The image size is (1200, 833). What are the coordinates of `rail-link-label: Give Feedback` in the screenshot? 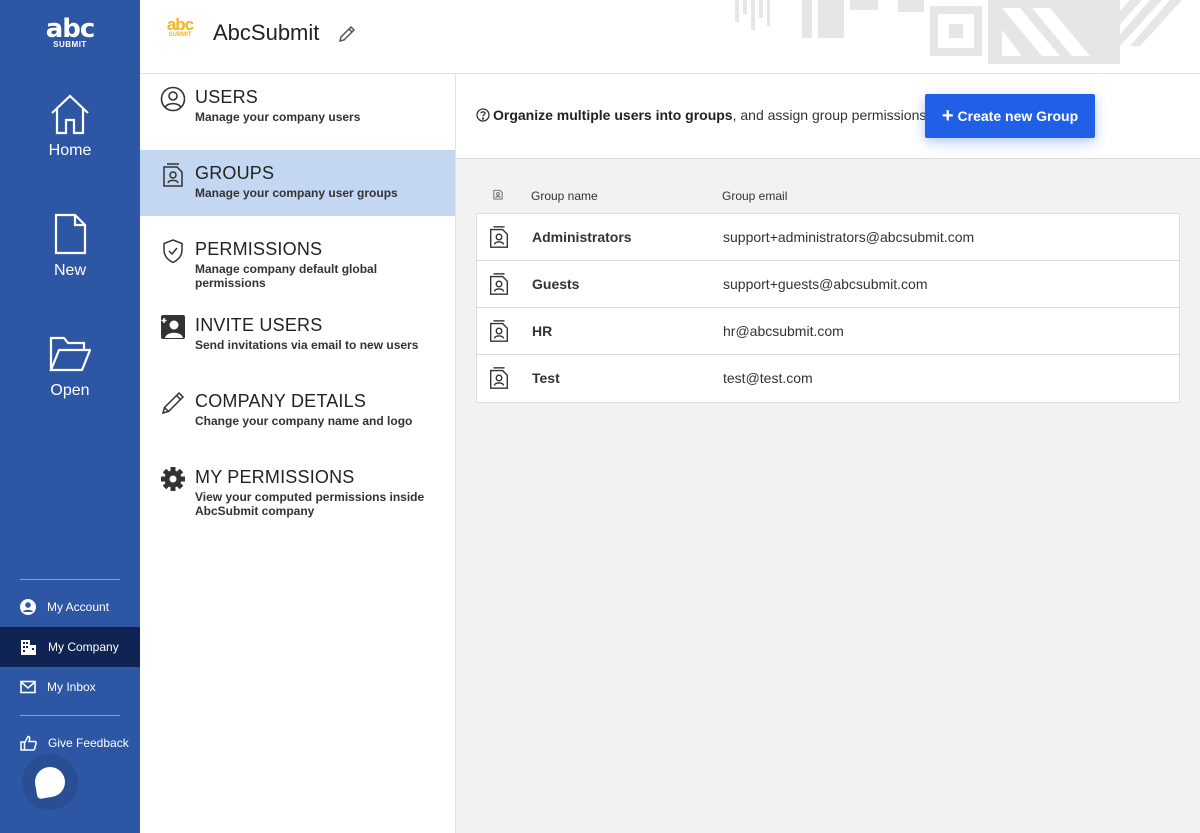 It's located at (88, 743).